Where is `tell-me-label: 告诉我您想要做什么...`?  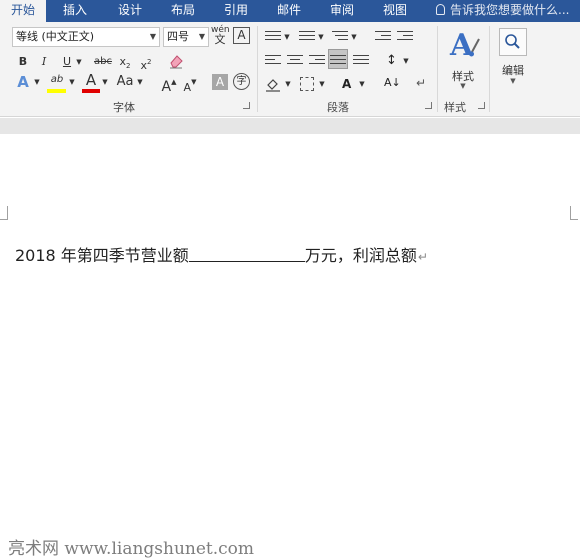 tell-me-label: 告诉我您想要做什么... is located at coordinates (510, 10).